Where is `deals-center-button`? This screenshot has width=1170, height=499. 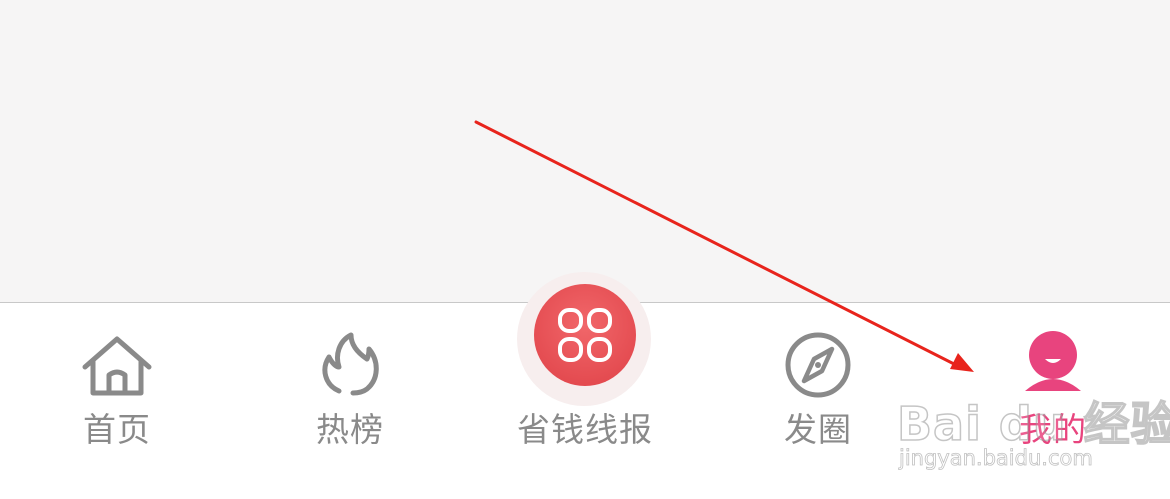
deals-center-button is located at coordinates (585, 335).